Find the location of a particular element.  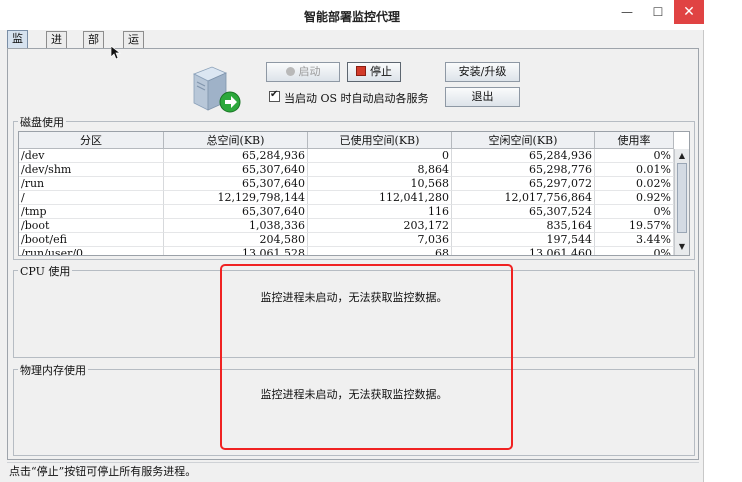

cell-free: 65,284,936 is located at coordinates (523, 156).